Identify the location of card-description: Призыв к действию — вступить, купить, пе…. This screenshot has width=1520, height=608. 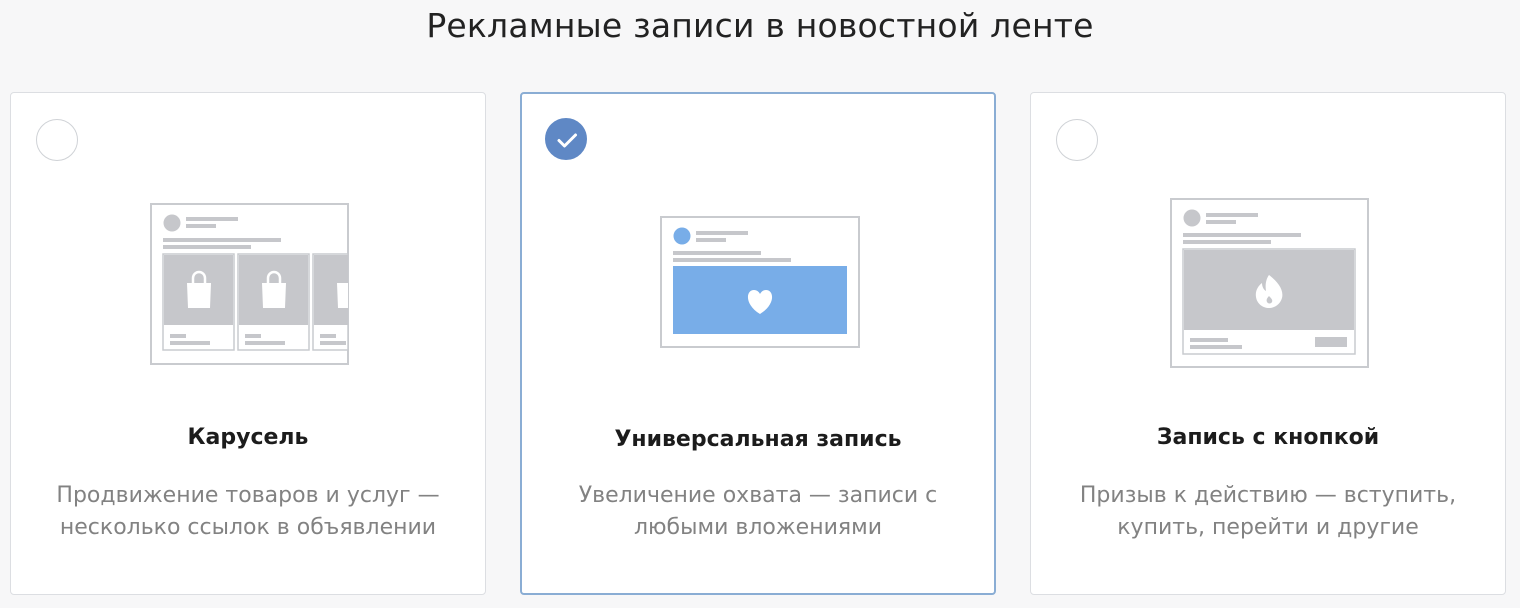
(1268, 511).